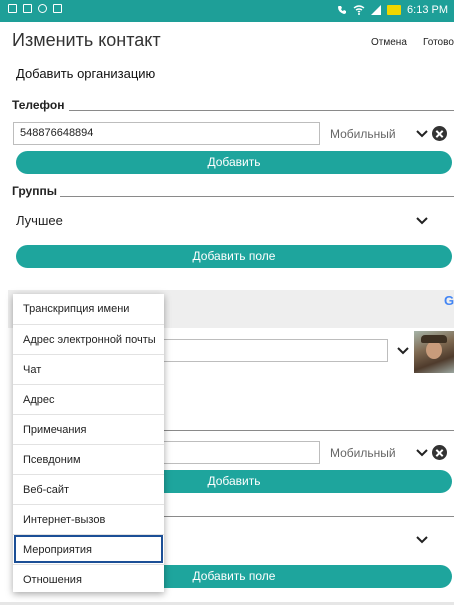  What do you see at coordinates (166, 133) in the screenshot?
I see `phone-number-field: 548876648894` at bounding box center [166, 133].